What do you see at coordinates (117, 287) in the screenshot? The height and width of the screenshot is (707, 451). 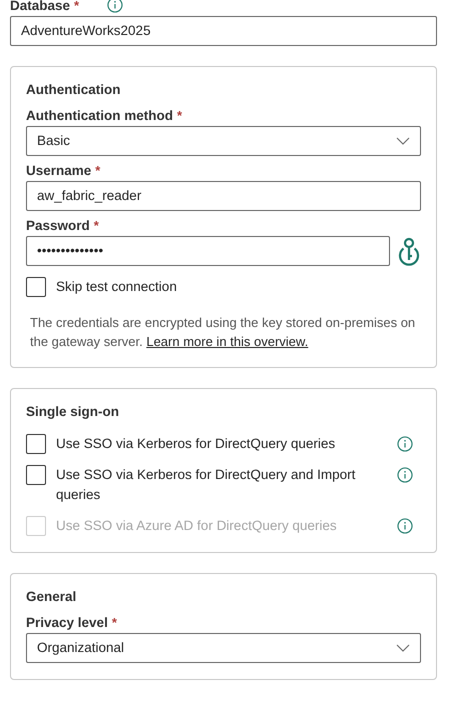 I see `checkbox-label: Skip test connection` at bounding box center [117, 287].